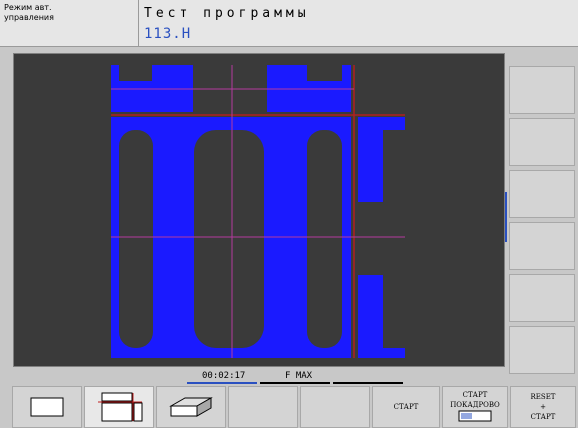 Image resolution: width=578 pixels, height=428 pixels. Describe the element at coordinates (475, 395) in the screenshot. I see `start-single-label-1: СТАРТ` at that location.